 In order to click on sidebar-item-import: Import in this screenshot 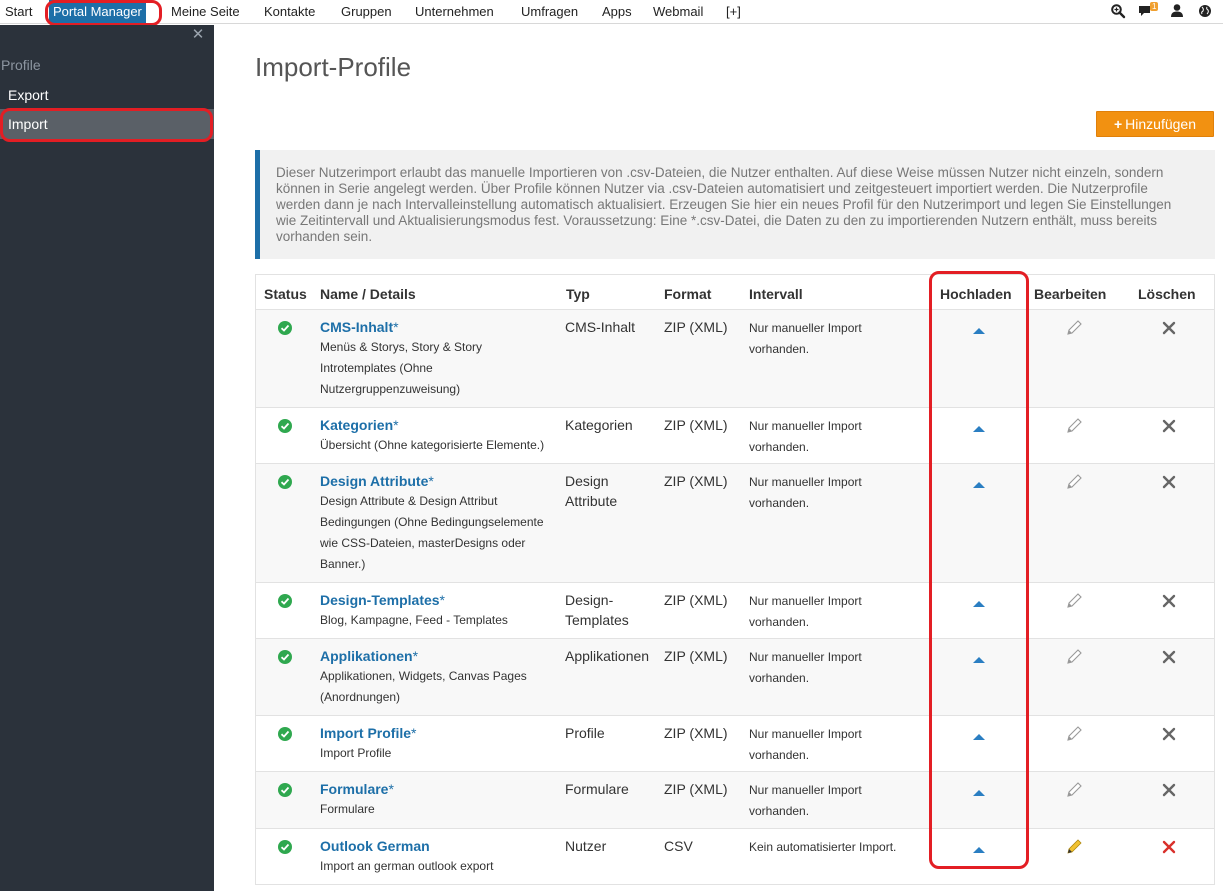, I will do `click(107, 124)`.